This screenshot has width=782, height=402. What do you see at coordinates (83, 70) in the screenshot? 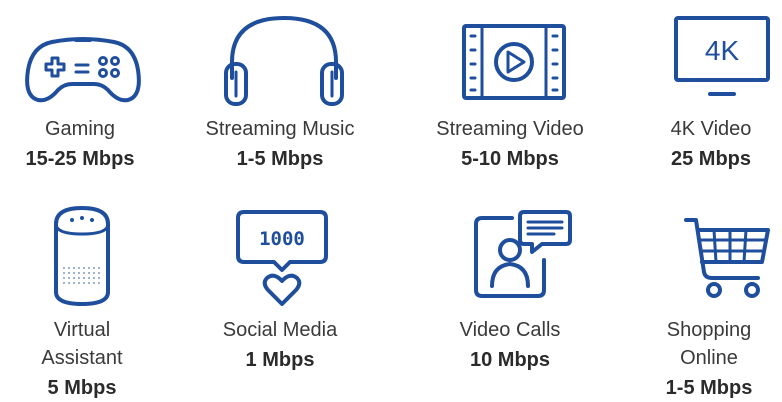
I see `gamepad-icon` at bounding box center [83, 70].